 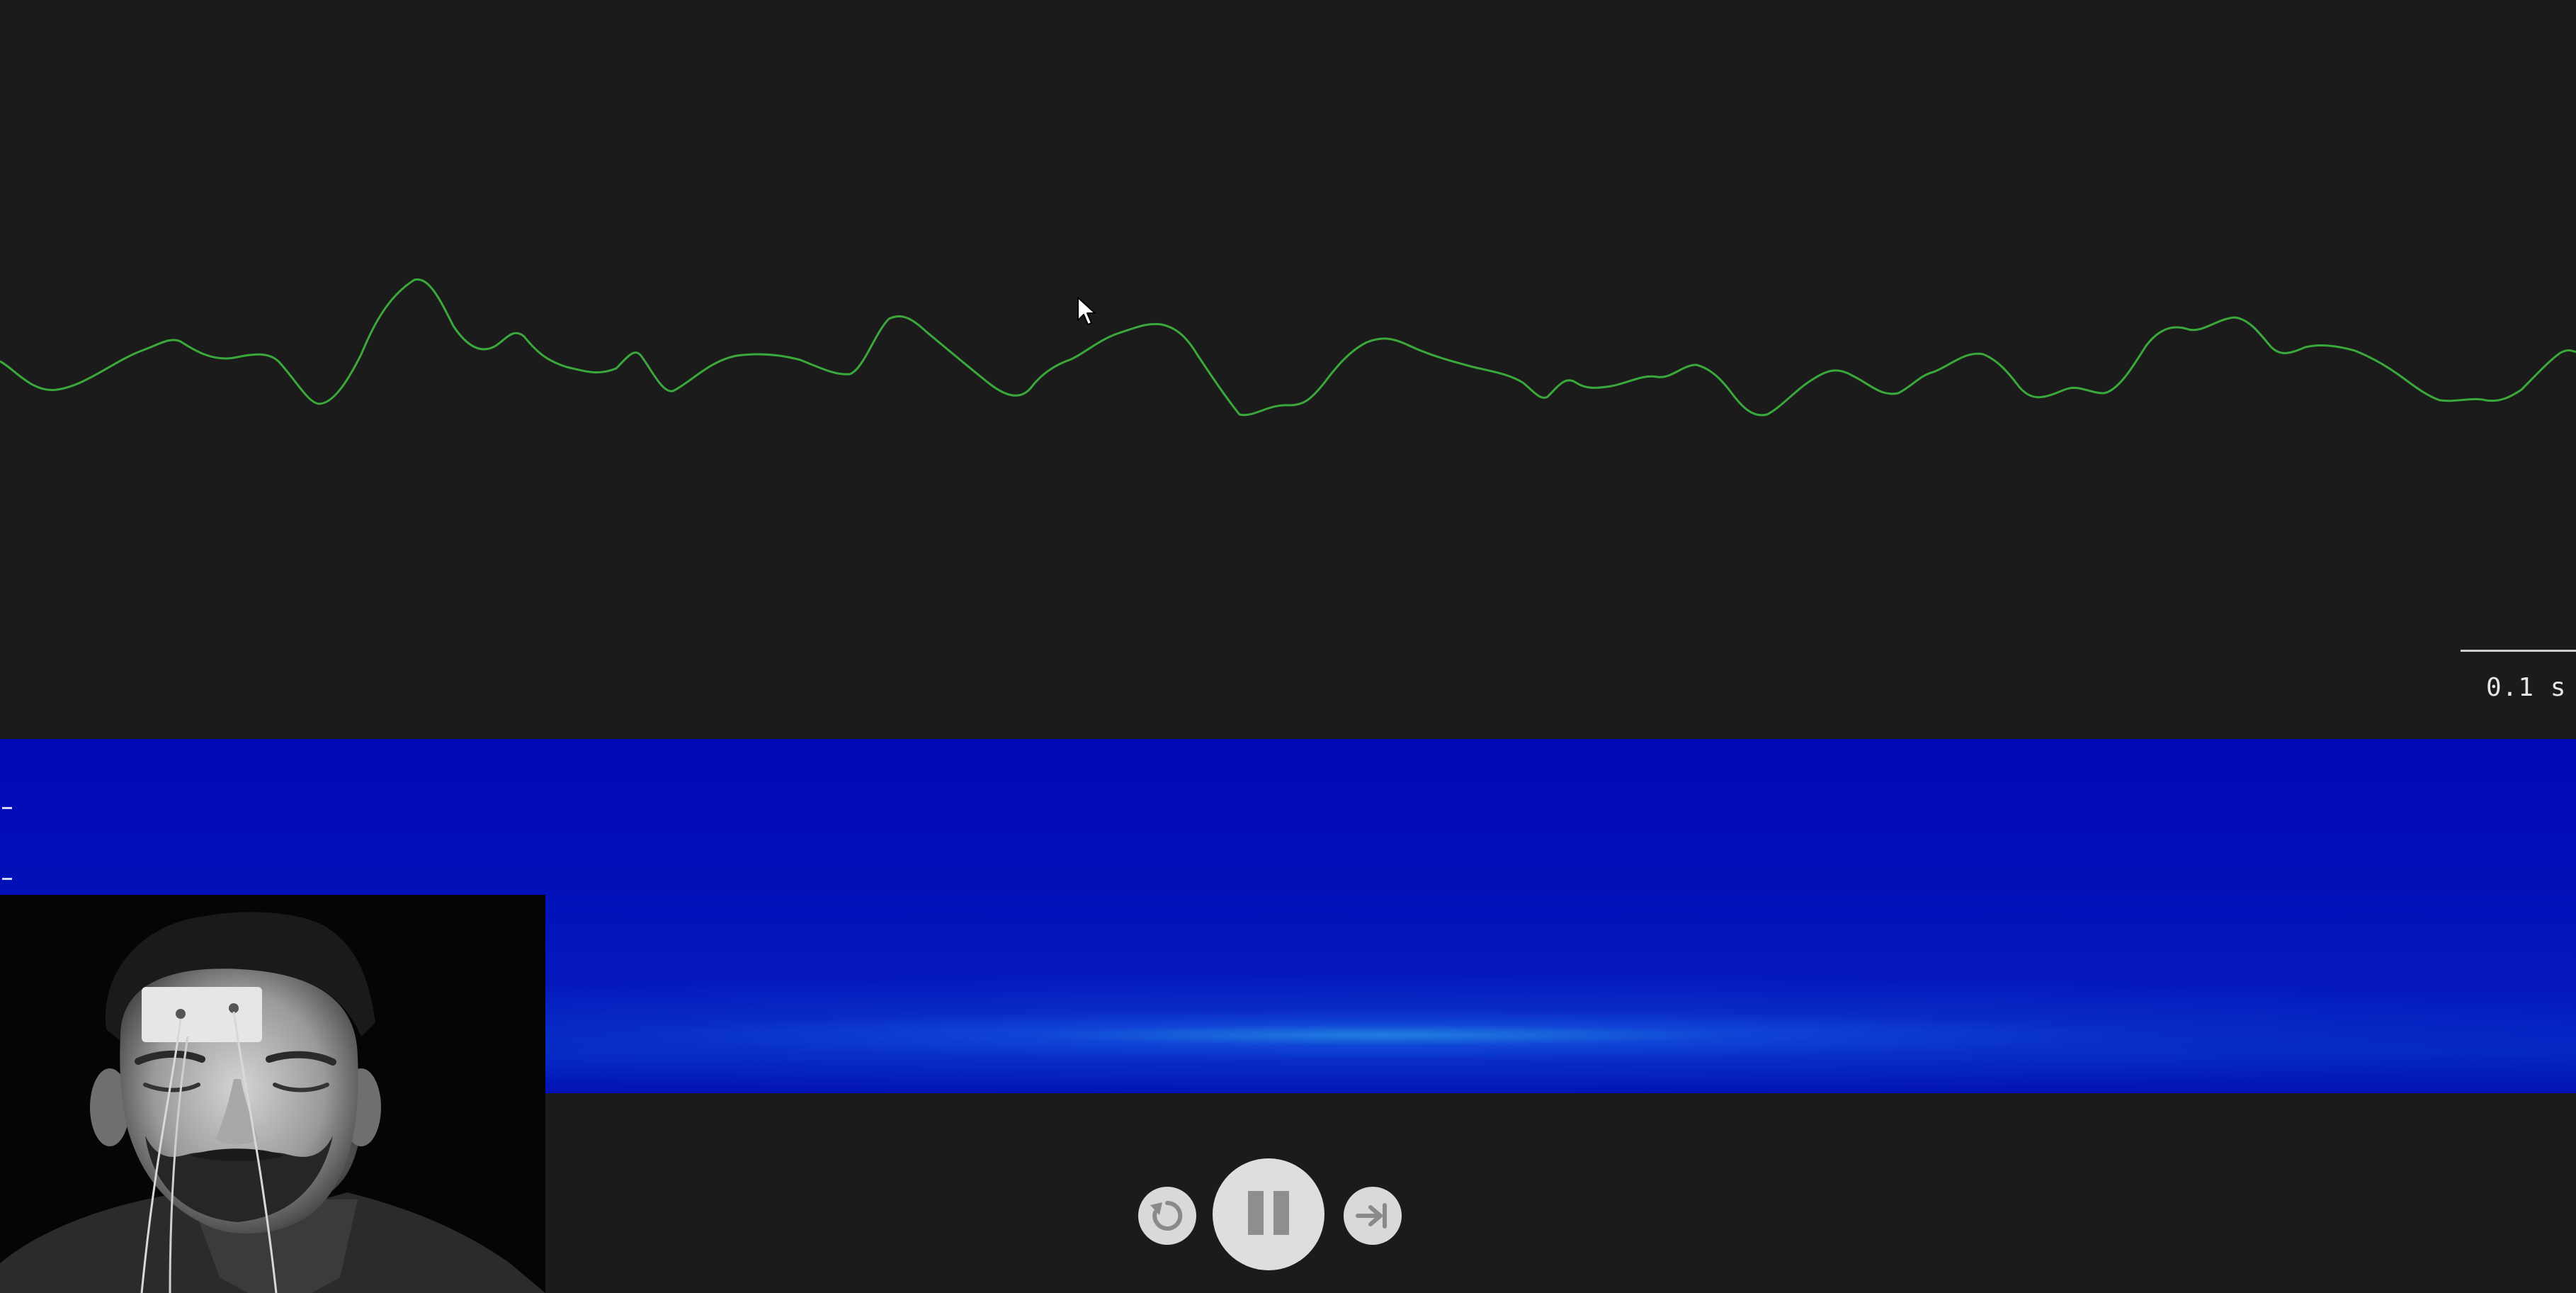 I want to click on time-scale-bar, so click(x=2518, y=651).